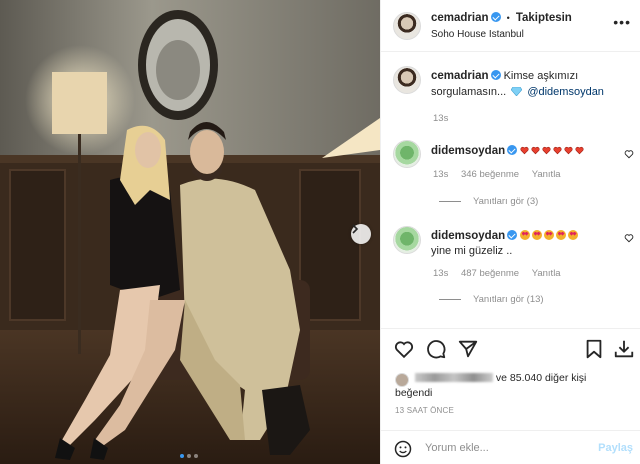 This screenshot has height=464, width=640. Describe the element at coordinates (361, 234) in the screenshot. I see `next-photo-button` at that location.